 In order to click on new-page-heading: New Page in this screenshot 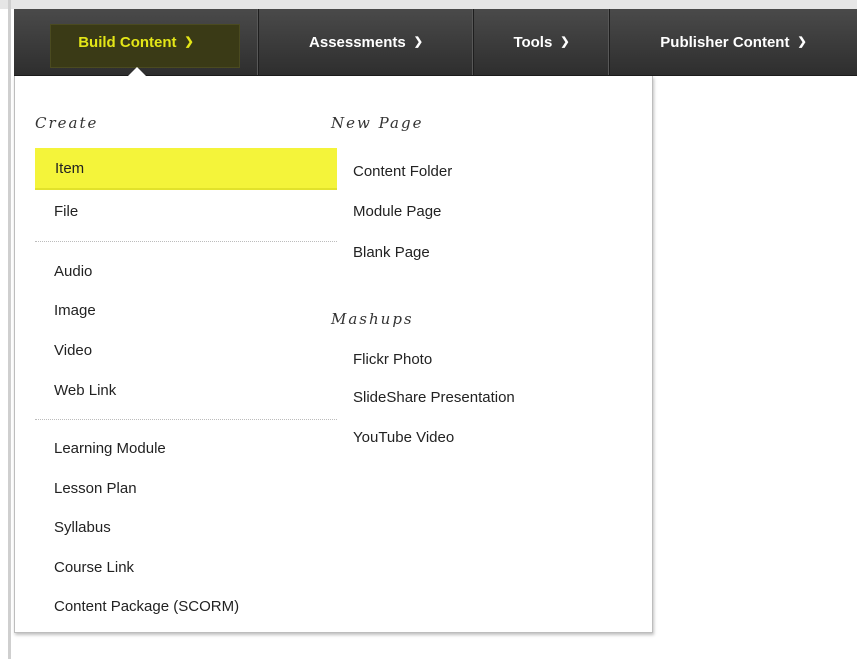, I will do `click(377, 123)`.